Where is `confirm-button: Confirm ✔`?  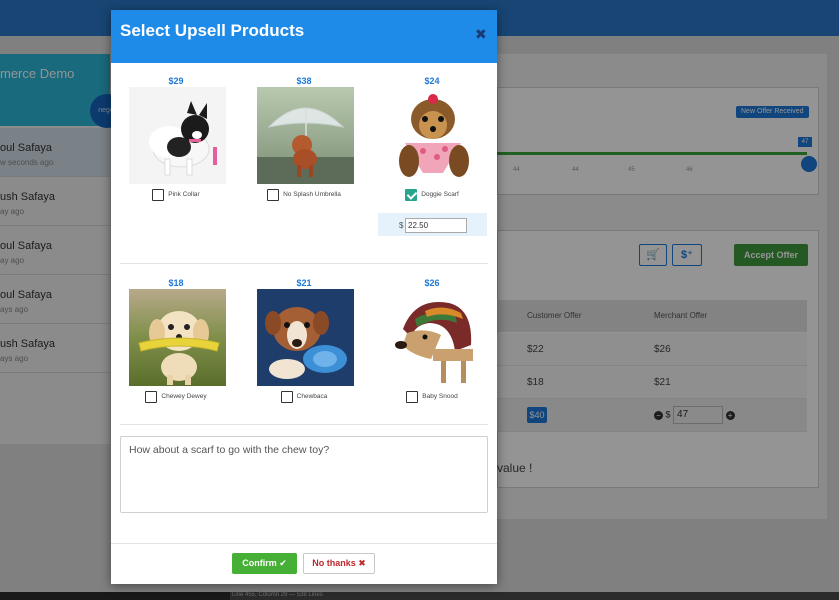 confirm-button: Confirm ✔ is located at coordinates (264, 563).